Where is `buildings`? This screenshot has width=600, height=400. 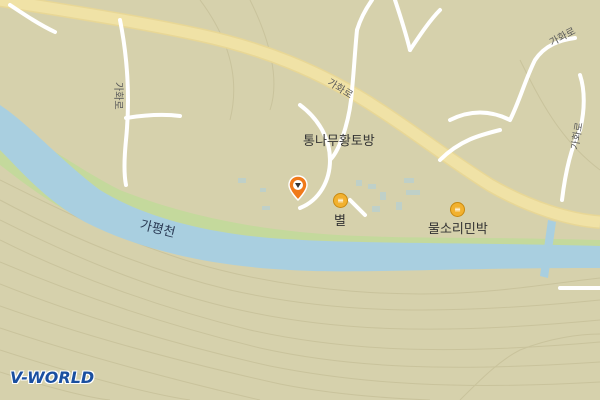
buildings is located at coordinates (329, 195).